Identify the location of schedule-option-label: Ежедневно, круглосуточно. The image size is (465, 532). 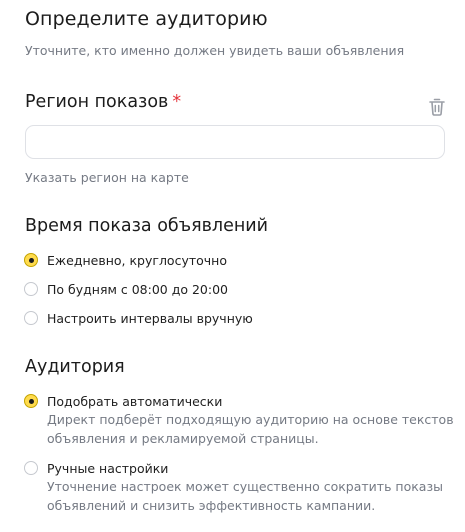
(137, 260).